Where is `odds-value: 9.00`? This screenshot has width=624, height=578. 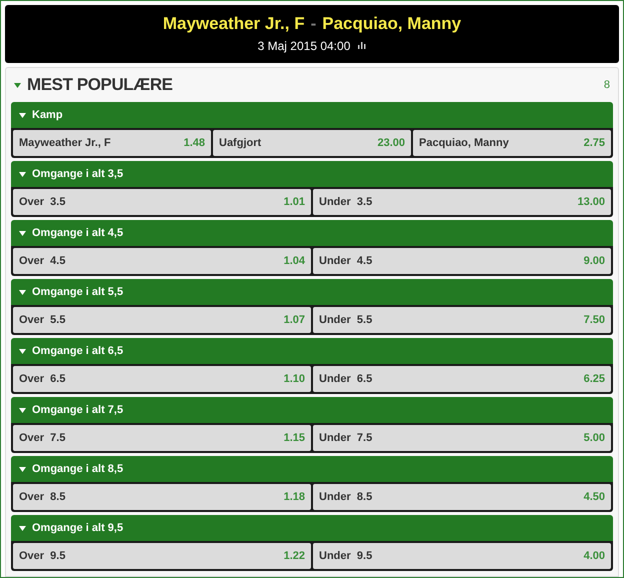 odds-value: 9.00 is located at coordinates (594, 261).